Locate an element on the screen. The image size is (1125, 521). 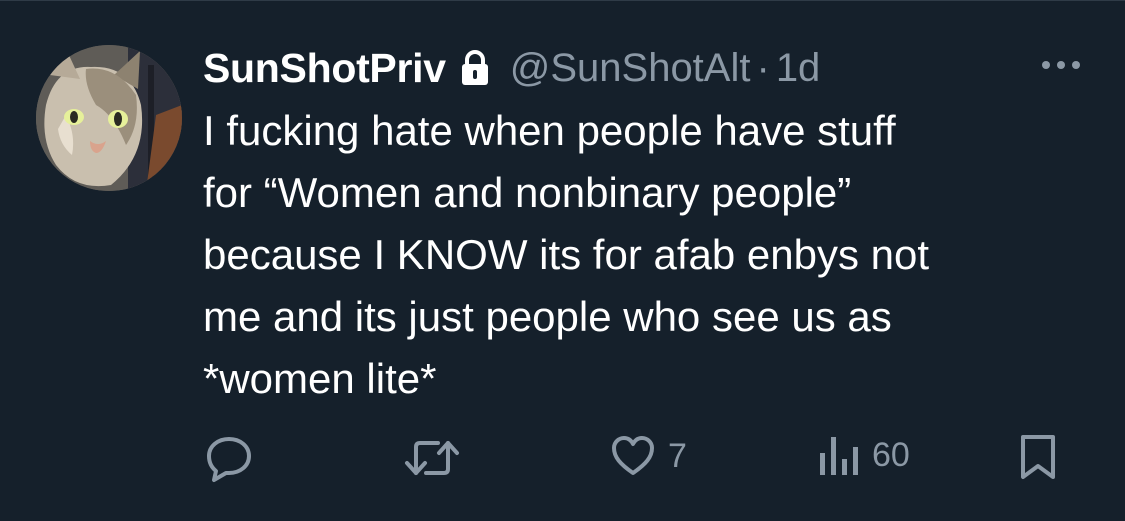
retweet-icon is located at coordinates (432, 458).